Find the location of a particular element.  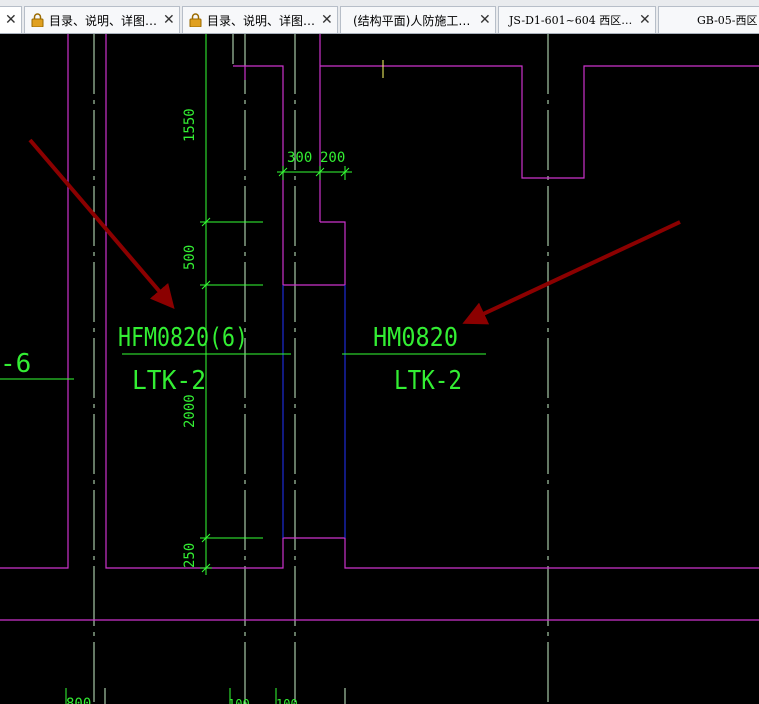

door-code-left: HFM0820(6) is located at coordinates (183, 338).